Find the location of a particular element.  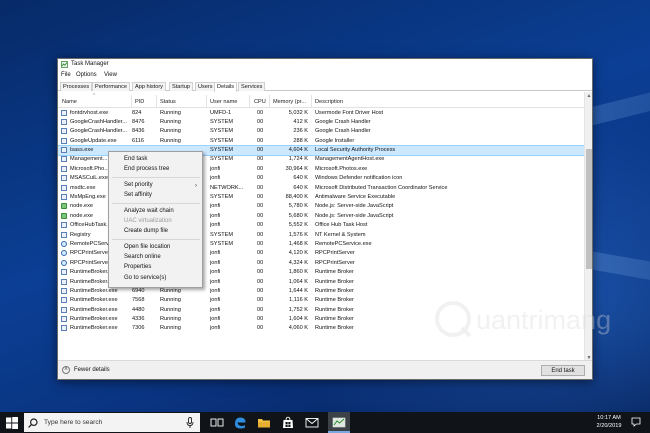

cell-name: fontdrvhost.exe is located at coordinates (89, 112).